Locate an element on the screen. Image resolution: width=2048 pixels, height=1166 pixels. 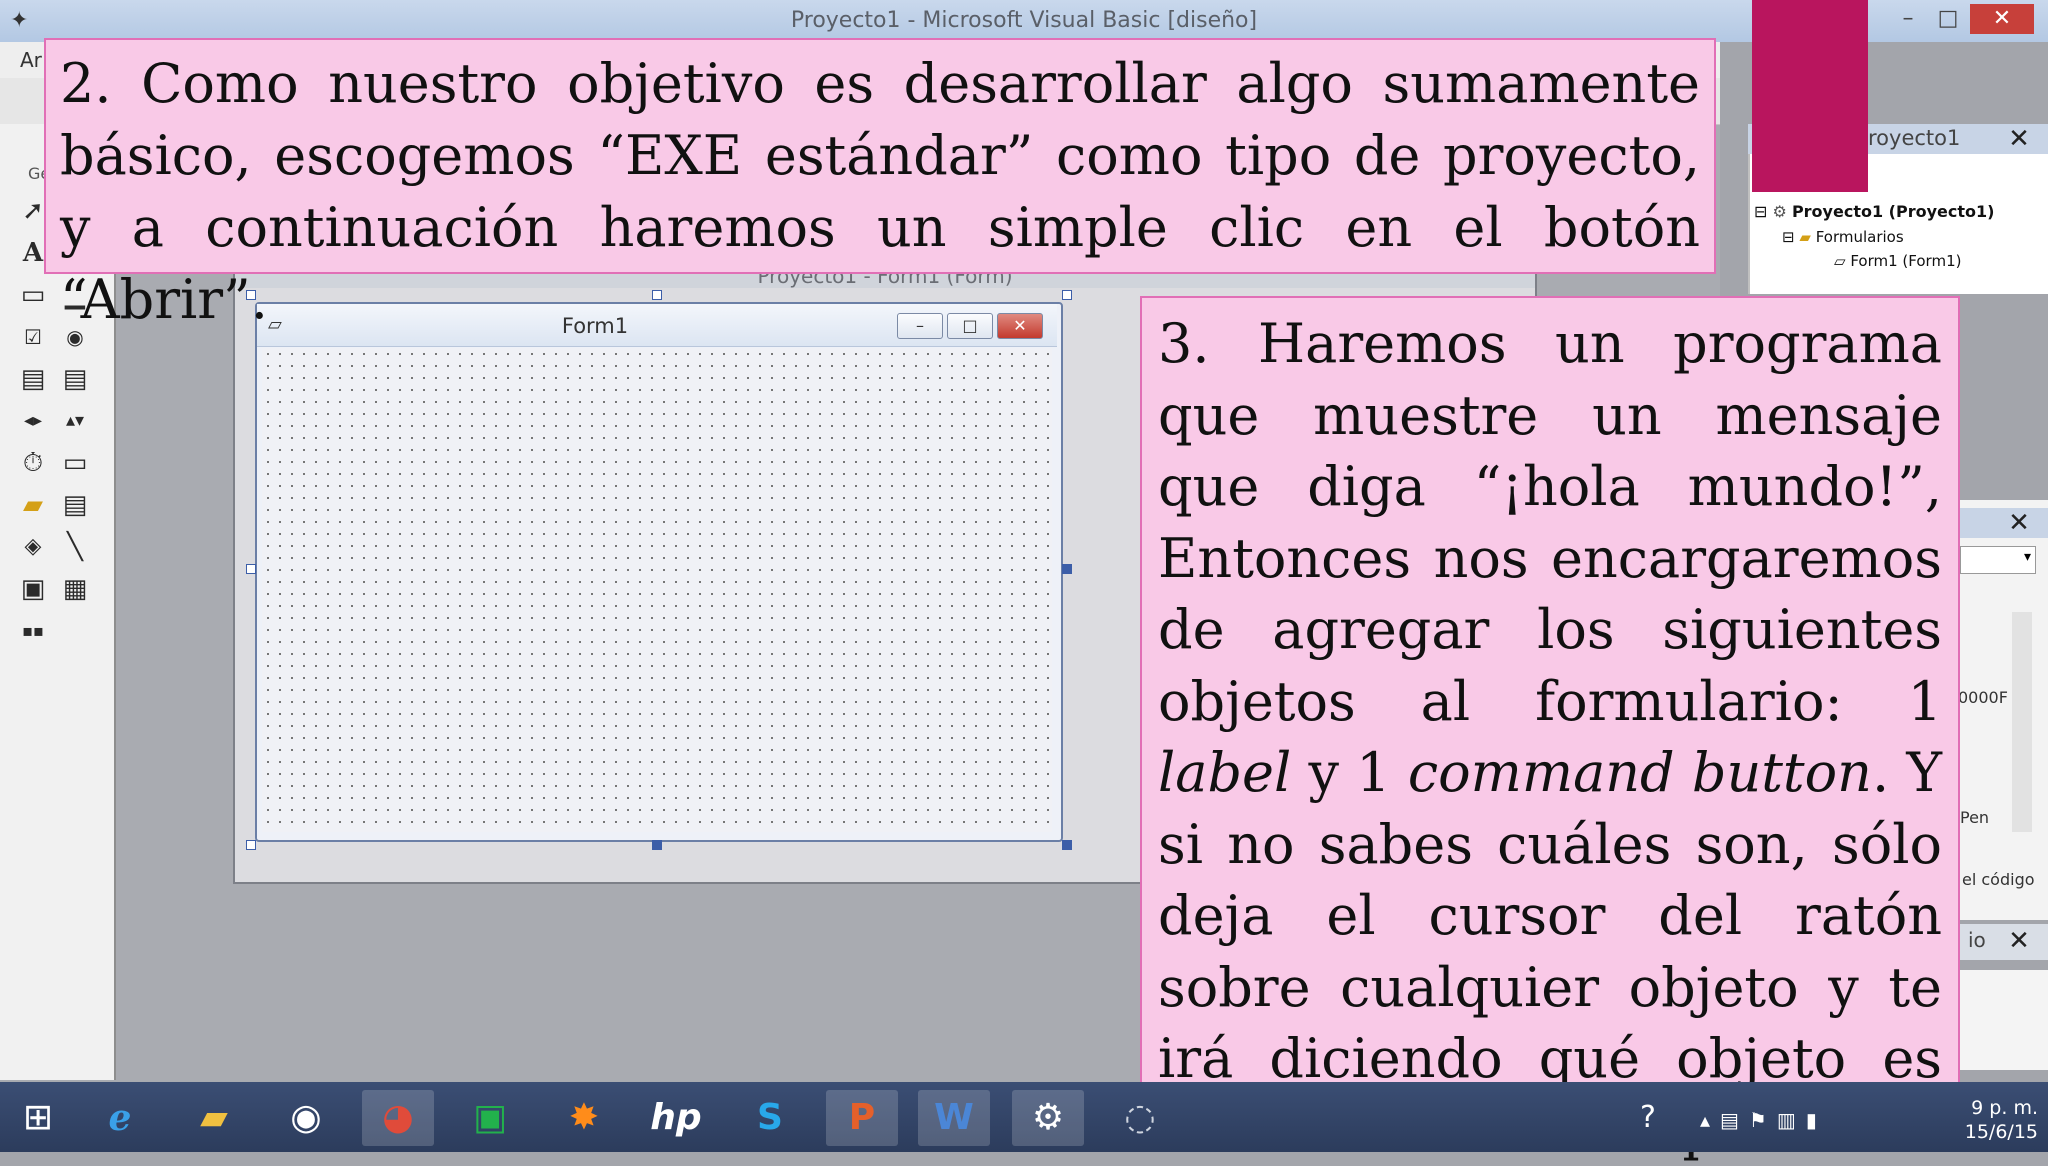
webcam-icon: ◉ is located at coordinates (306, 1118).